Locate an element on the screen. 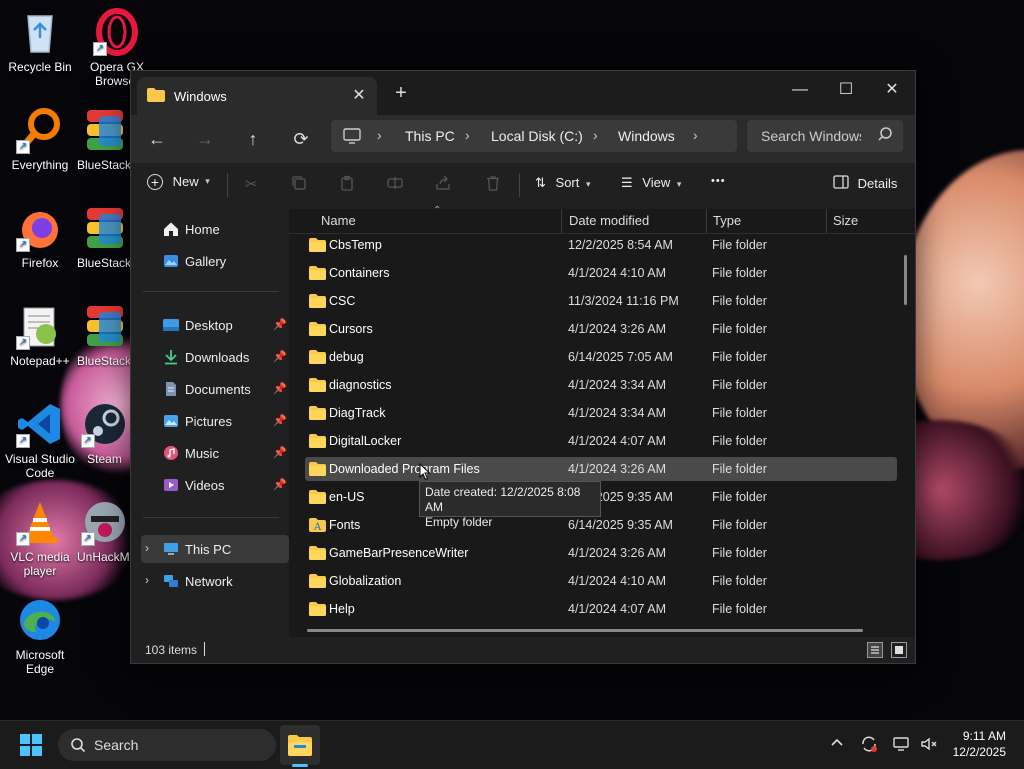 The width and height of the screenshot is (1024, 769). desktop-icon-vlc: ↗ VLC media player is located at coordinates (40, 538).